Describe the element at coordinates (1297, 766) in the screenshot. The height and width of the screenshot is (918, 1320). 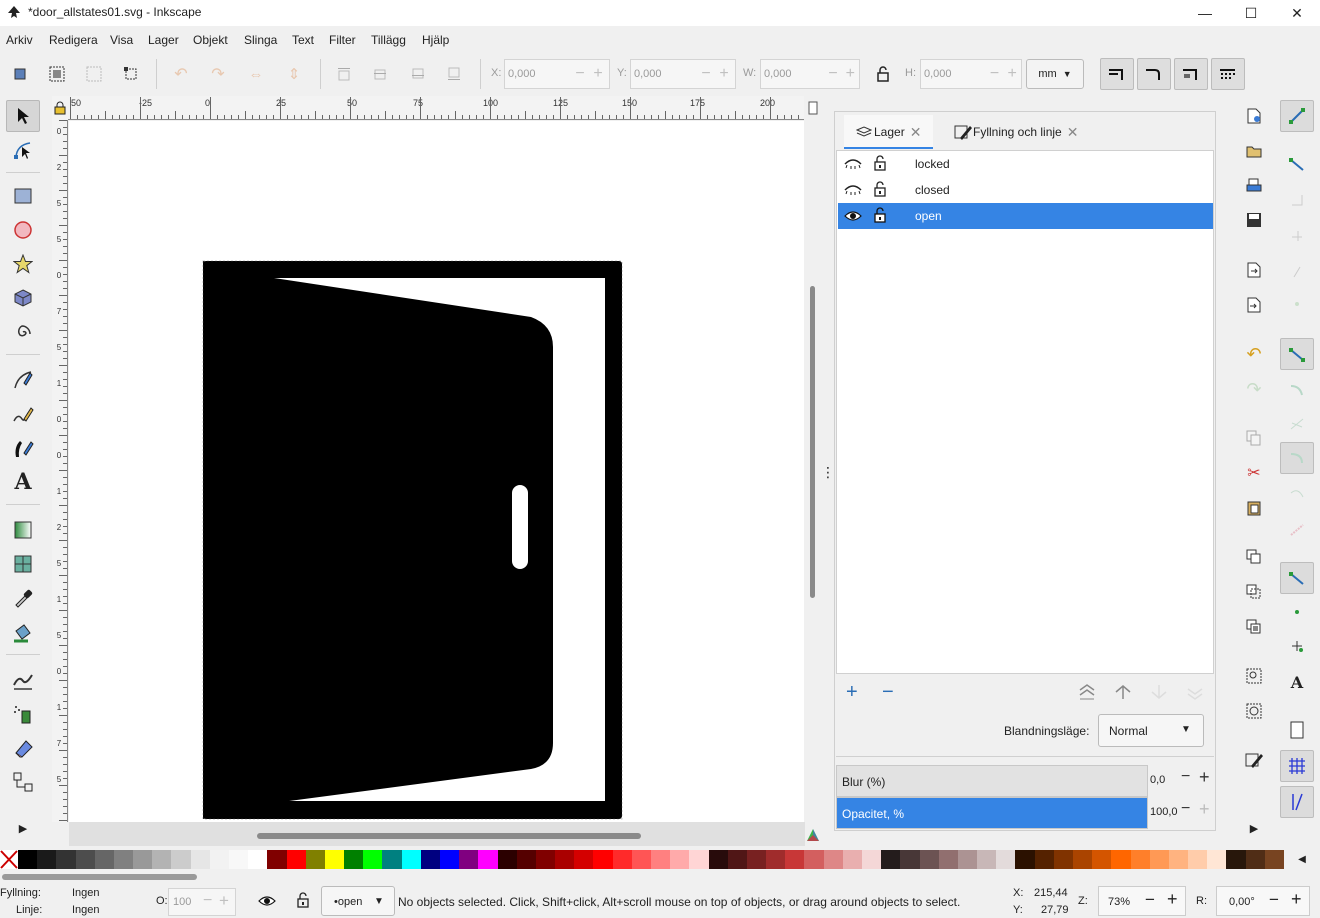
I see `snap-grid-icon` at that location.